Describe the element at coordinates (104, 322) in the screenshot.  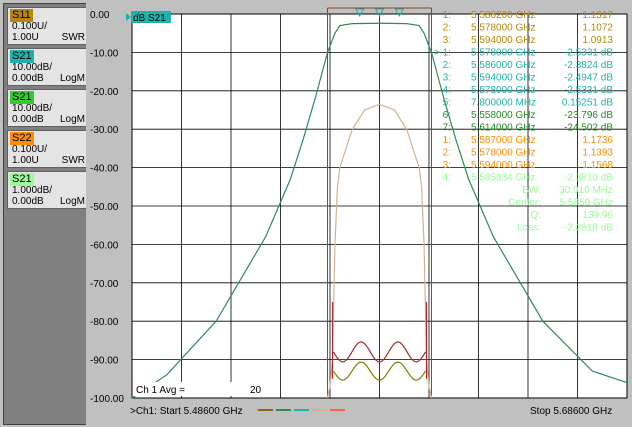
I see `y-tick-label: -80.00` at that location.